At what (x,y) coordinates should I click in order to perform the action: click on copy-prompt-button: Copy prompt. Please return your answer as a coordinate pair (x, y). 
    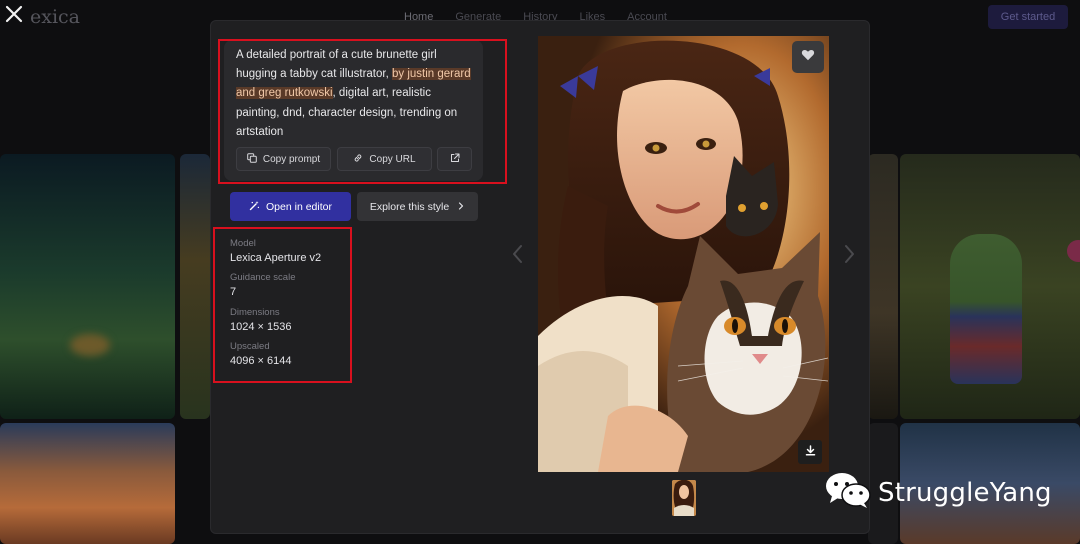
    Looking at the image, I should click on (283, 159).